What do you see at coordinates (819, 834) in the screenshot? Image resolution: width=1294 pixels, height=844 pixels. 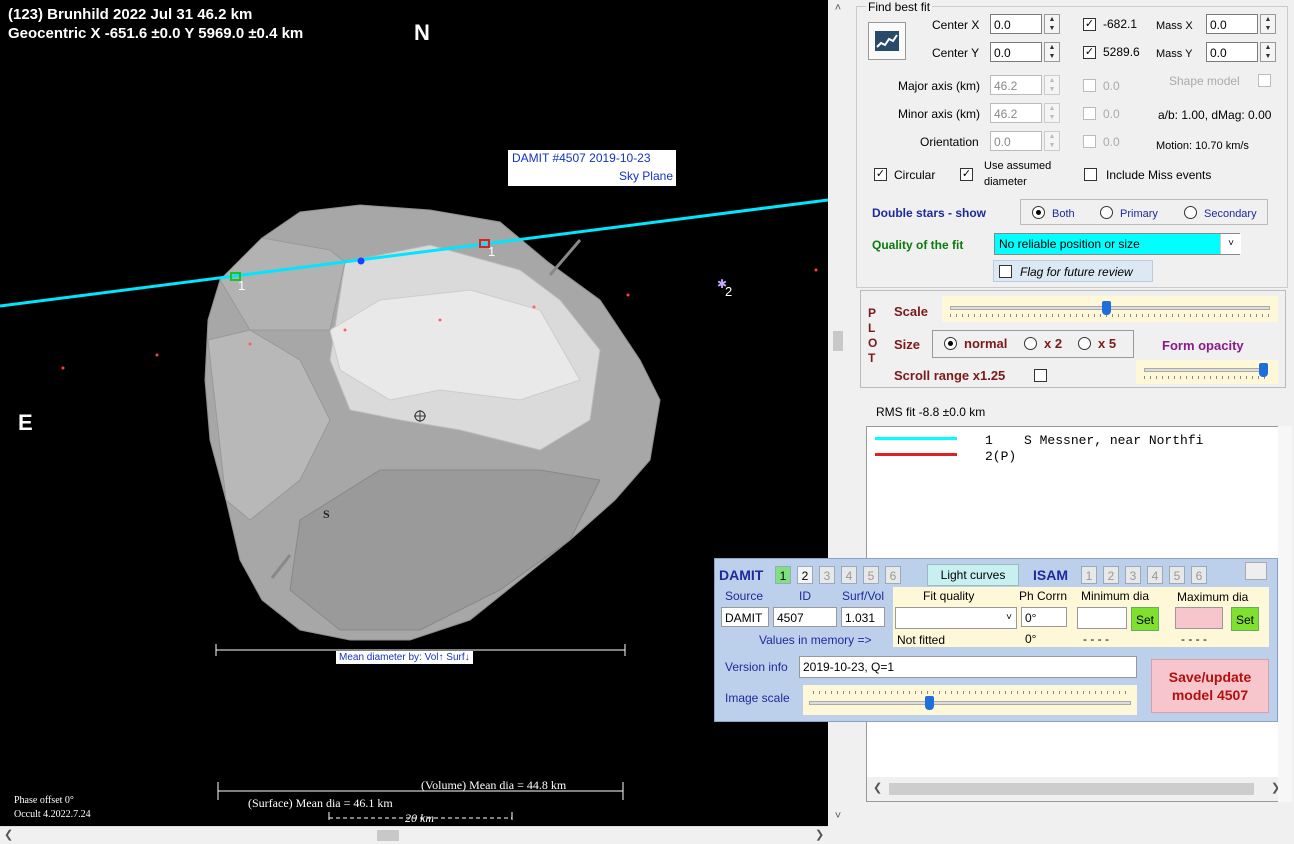 I see `scroll-right-icon: ❯` at bounding box center [819, 834].